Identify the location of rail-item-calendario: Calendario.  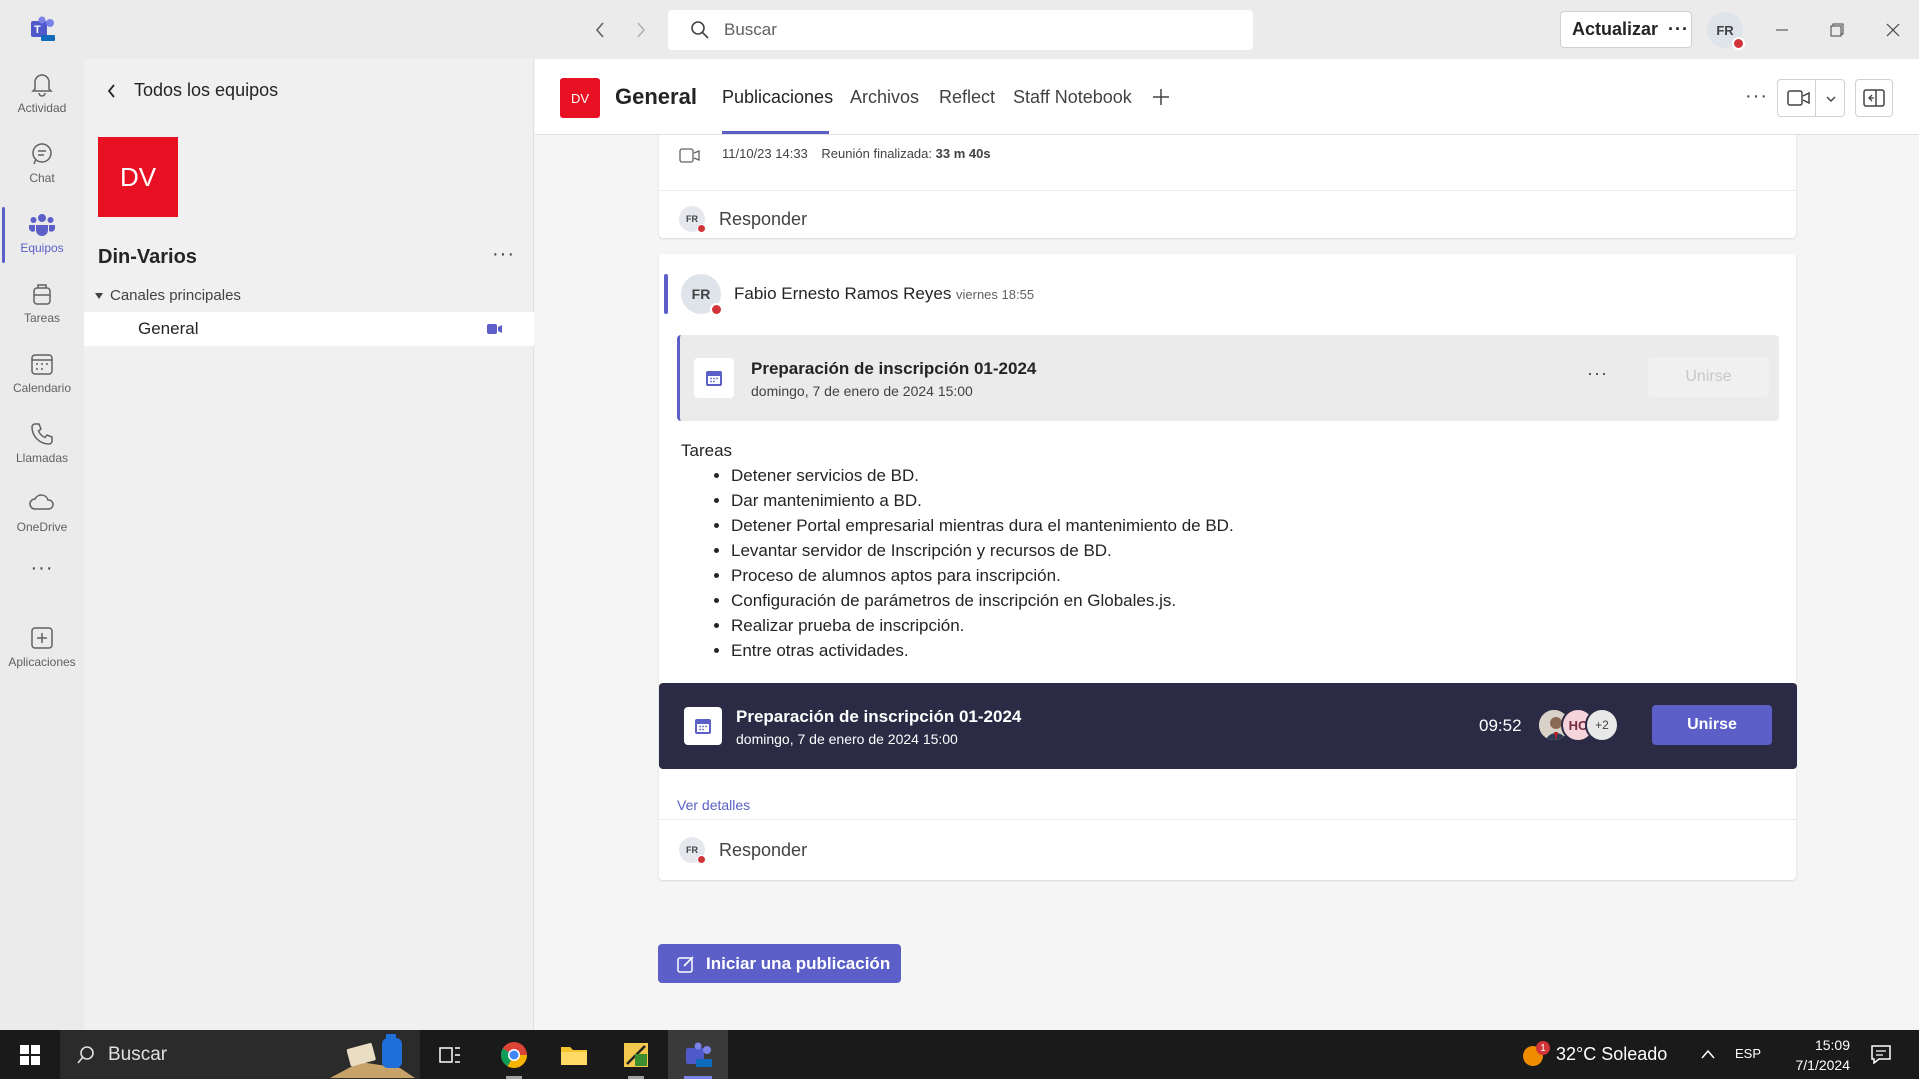
(42, 373).